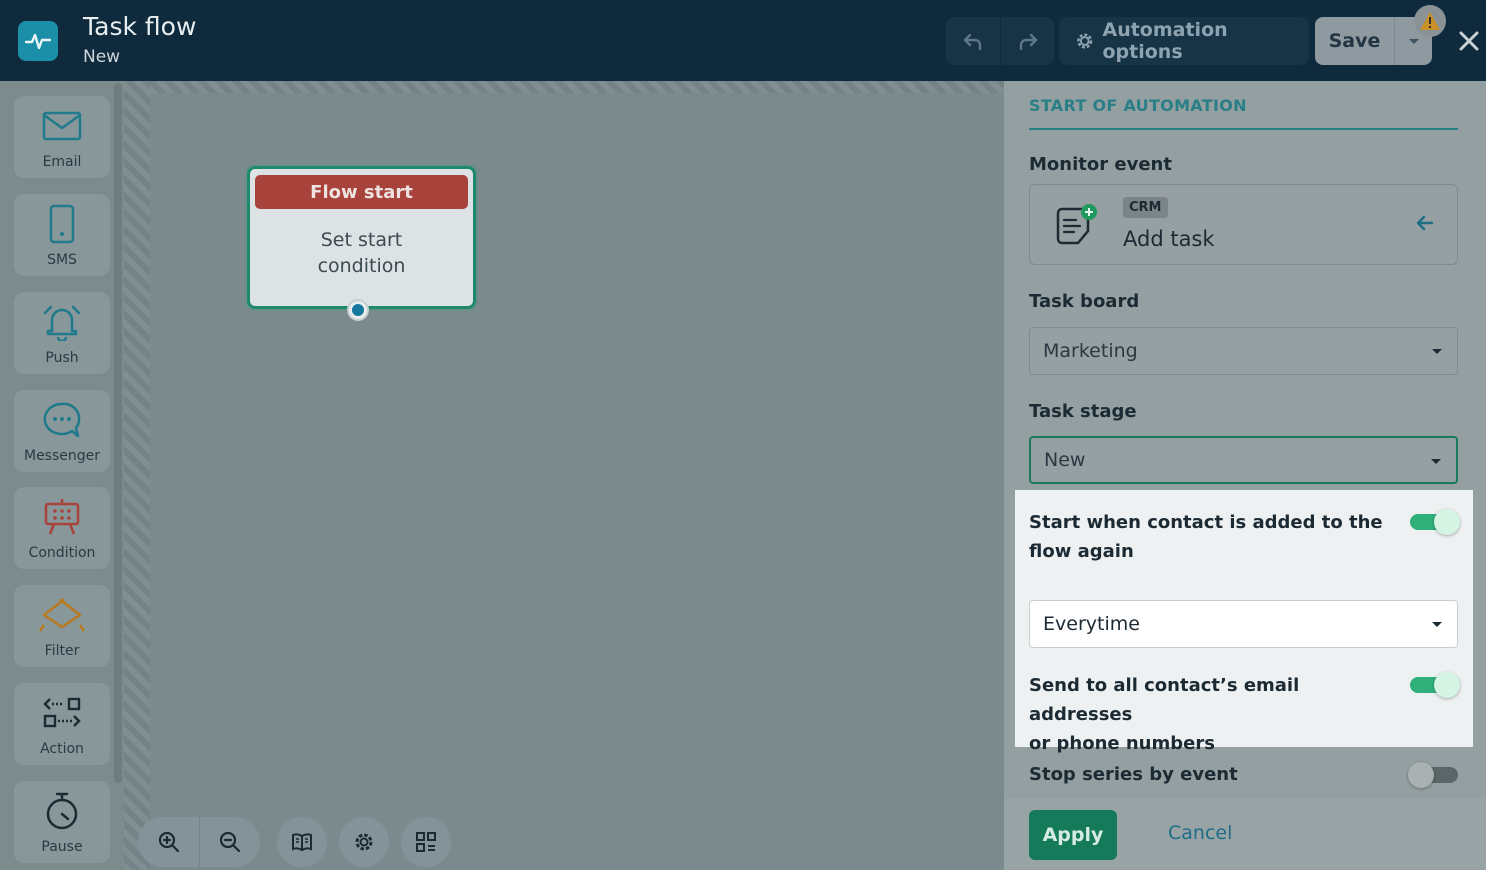 This screenshot has height=870, width=1486. I want to click on zoom-in-button, so click(168, 842).